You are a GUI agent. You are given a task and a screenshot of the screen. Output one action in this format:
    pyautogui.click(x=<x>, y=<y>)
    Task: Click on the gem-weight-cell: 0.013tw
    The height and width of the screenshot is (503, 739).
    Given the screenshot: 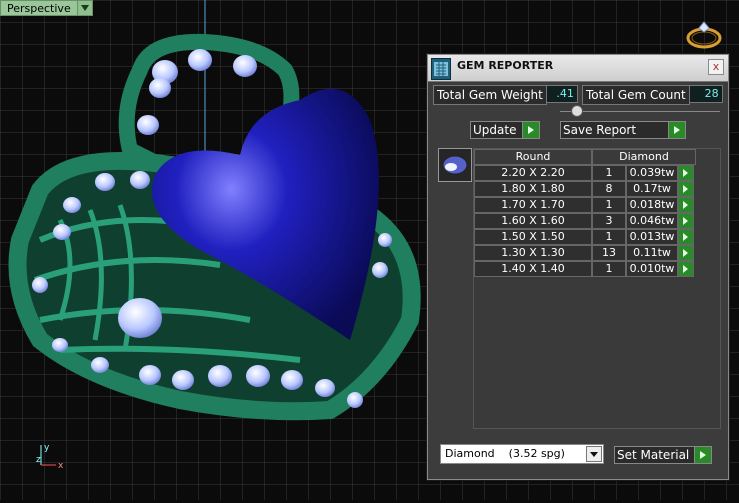 What is the action you would take?
    pyautogui.click(x=652, y=237)
    